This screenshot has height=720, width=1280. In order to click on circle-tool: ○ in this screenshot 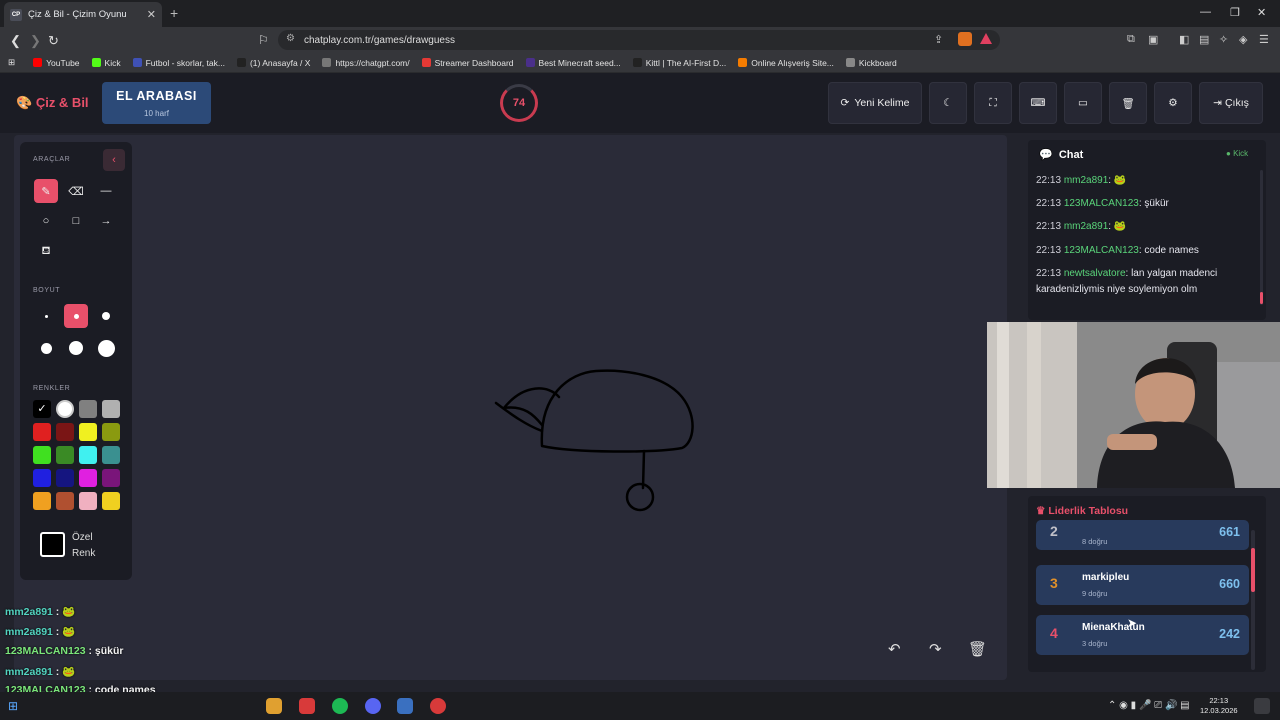, I will do `click(46, 221)`.